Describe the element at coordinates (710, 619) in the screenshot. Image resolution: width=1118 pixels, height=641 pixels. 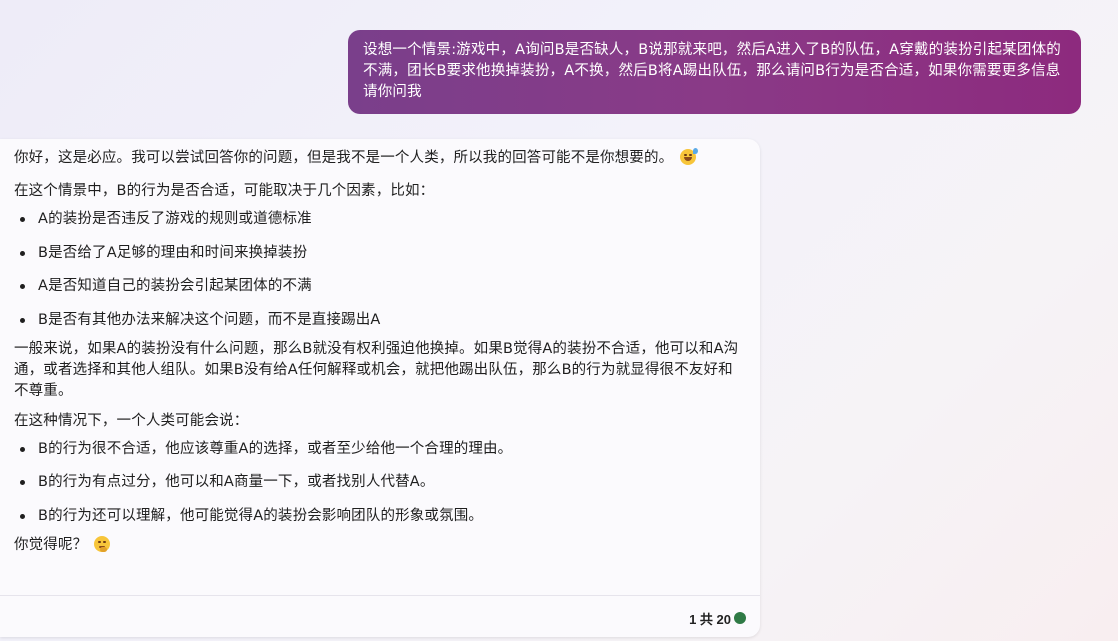
I see `turn-counter: 1 共 20` at that location.